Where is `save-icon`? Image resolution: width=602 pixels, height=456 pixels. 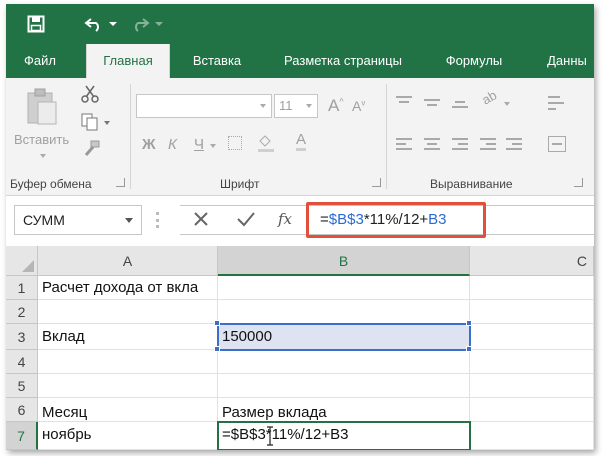
save-icon is located at coordinates (36, 24).